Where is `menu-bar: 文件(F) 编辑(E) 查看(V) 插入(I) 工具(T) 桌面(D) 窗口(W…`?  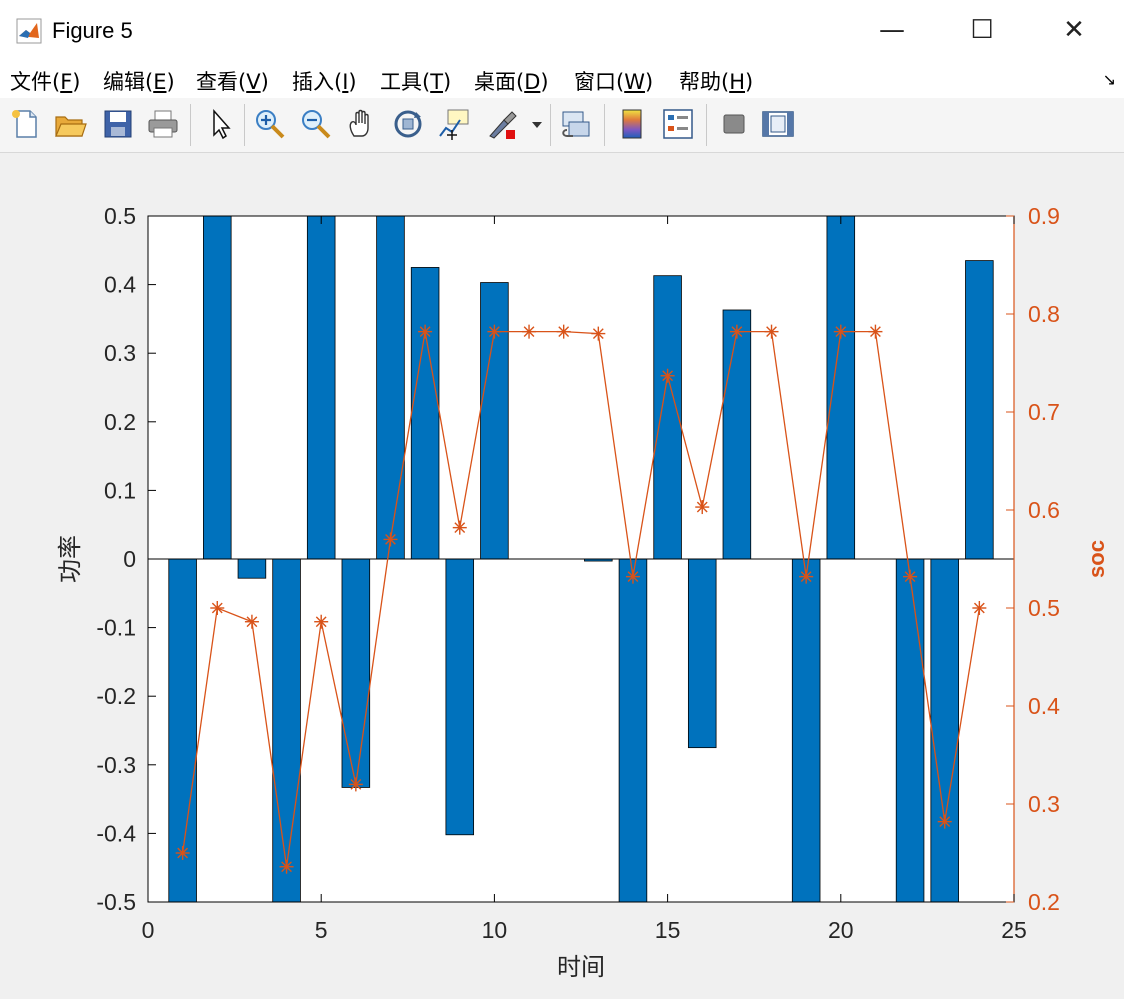 menu-bar: 文件(F) 编辑(E) 查看(V) 插入(I) 工具(T) 桌面(D) 窗口(W… is located at coordinates (562, 80).